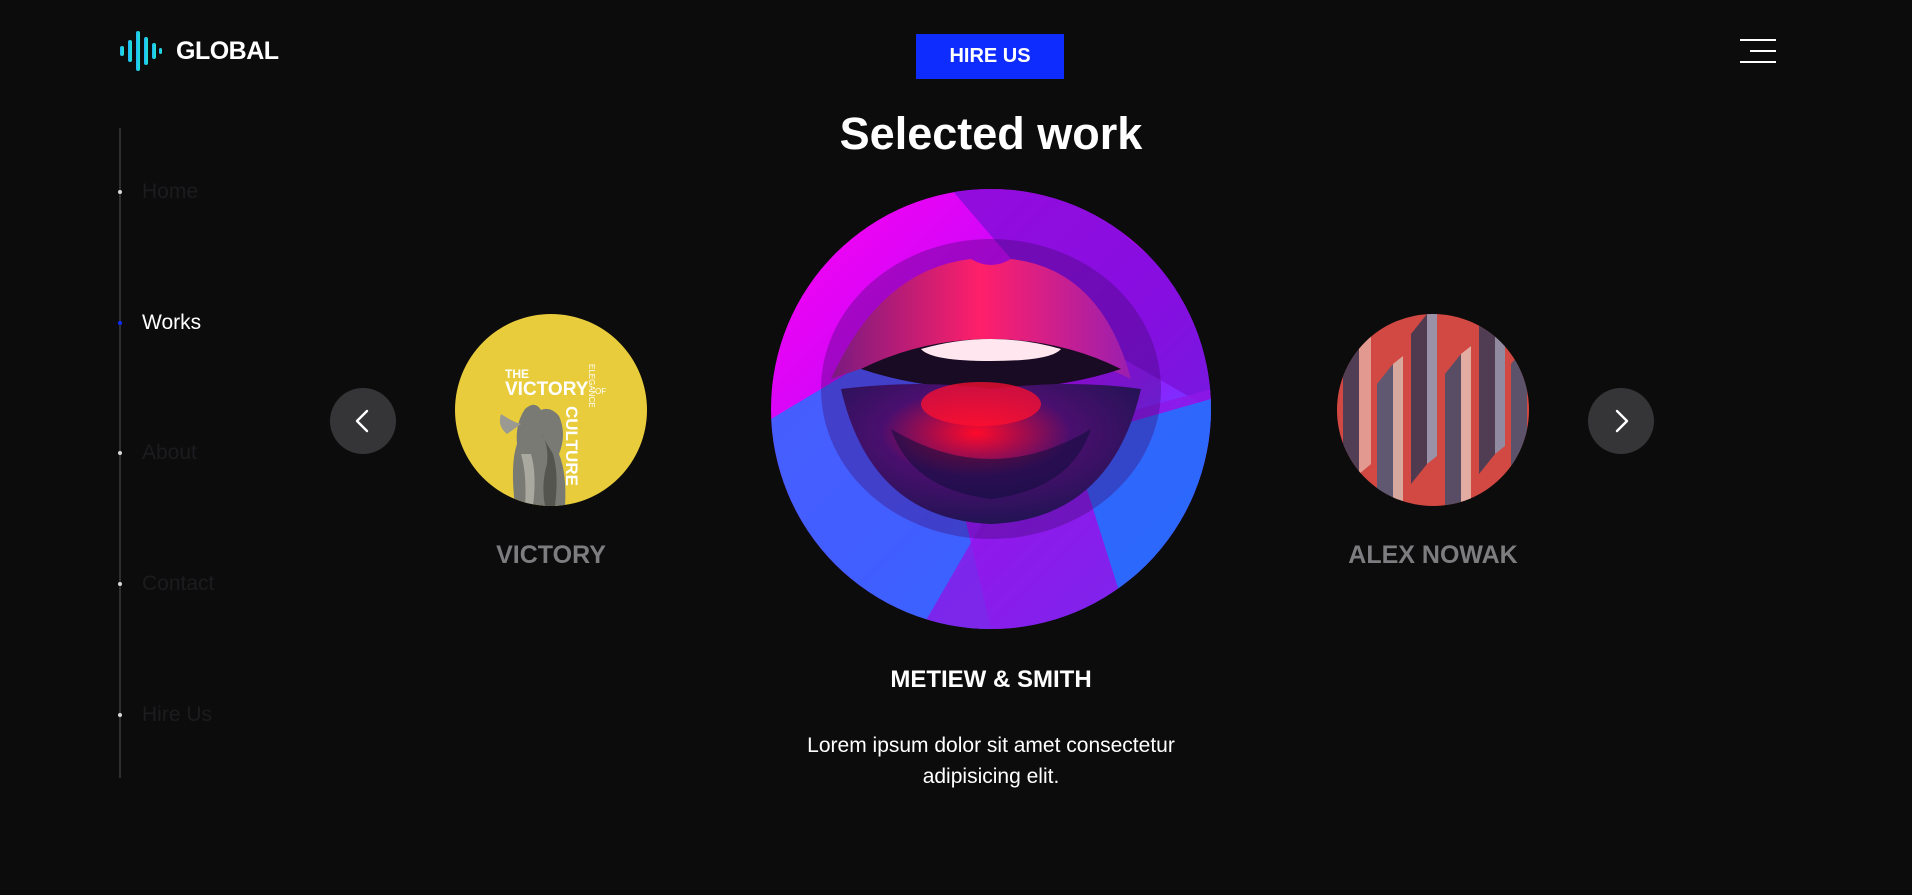  I want to click on work-thumbnail-alex-nowak, so click(1433, 410).